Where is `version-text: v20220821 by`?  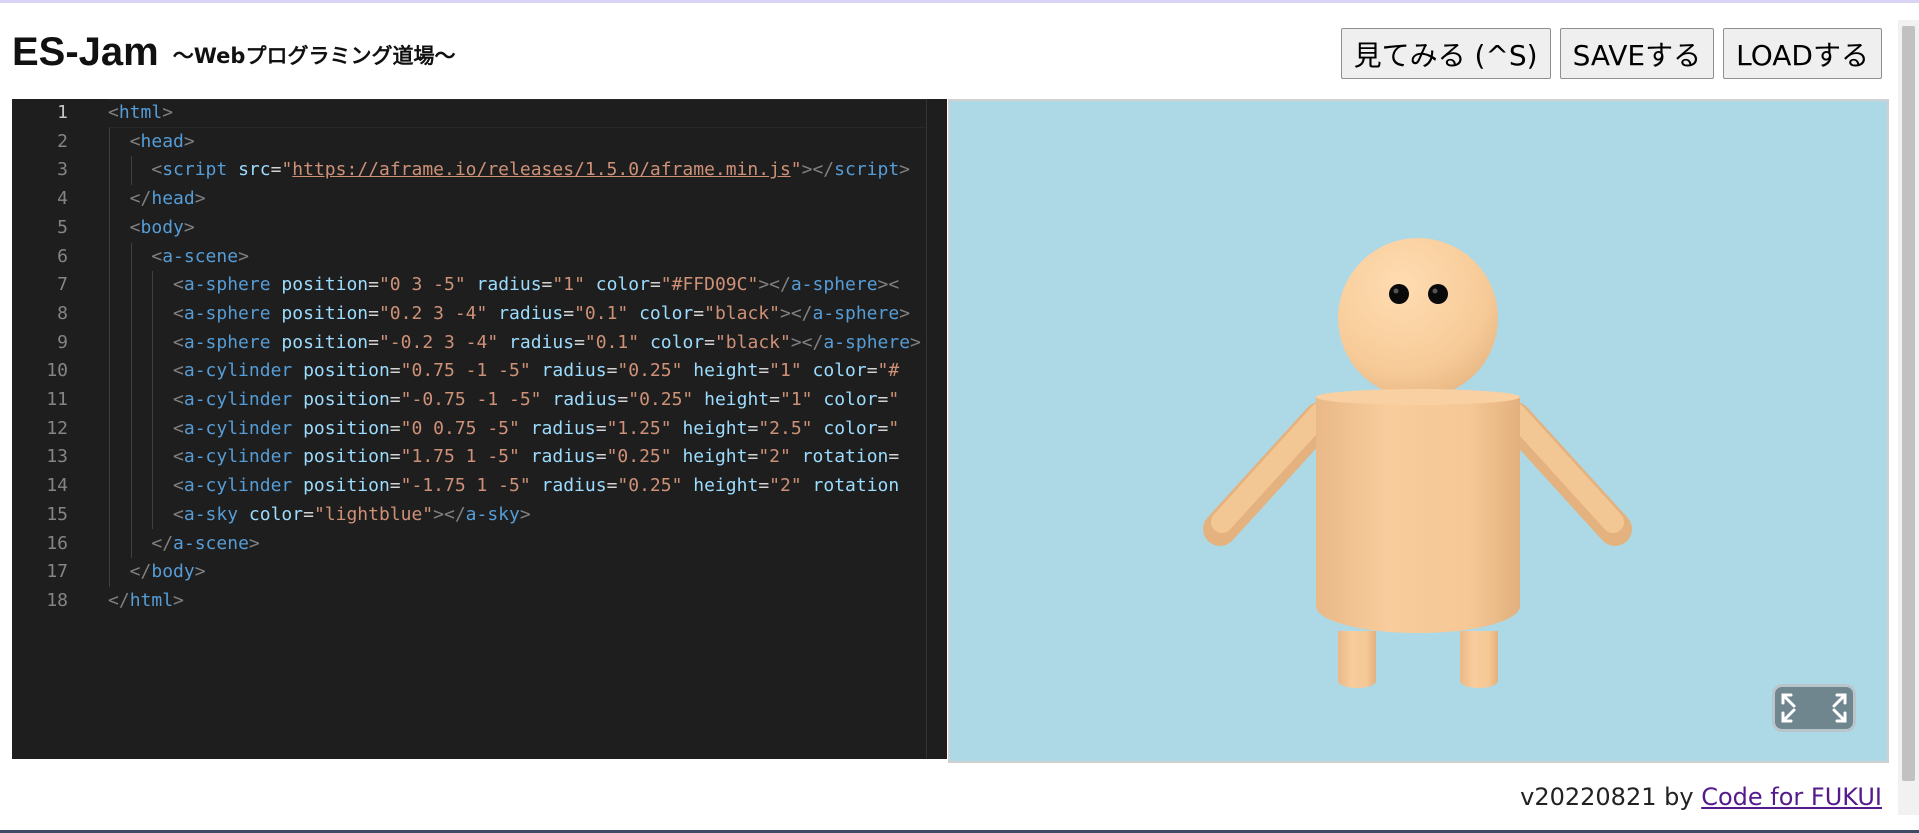 version-text: v20220821 by is located at coordinates (1611, 797).